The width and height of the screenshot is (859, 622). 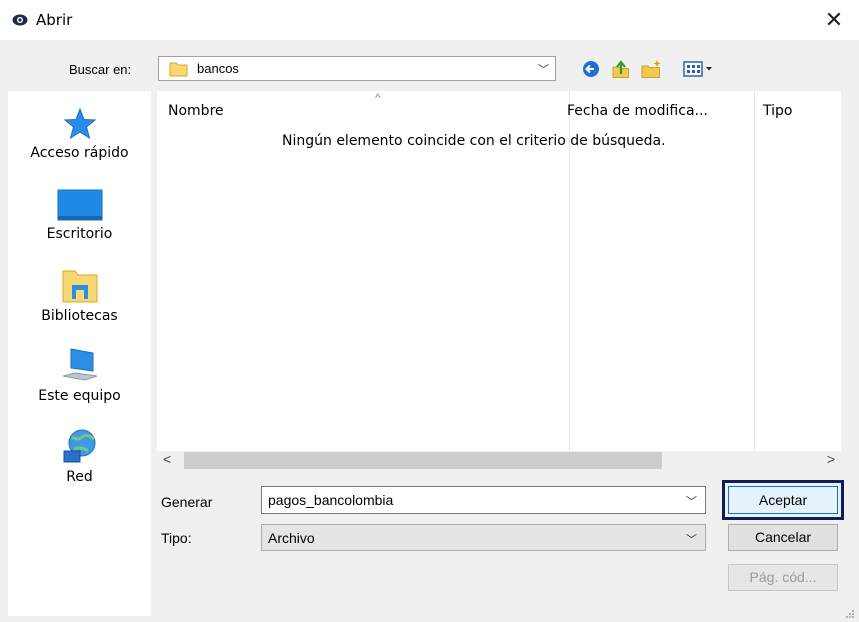 I want to click on resize-grip-icon, so click(x=850, y=614).